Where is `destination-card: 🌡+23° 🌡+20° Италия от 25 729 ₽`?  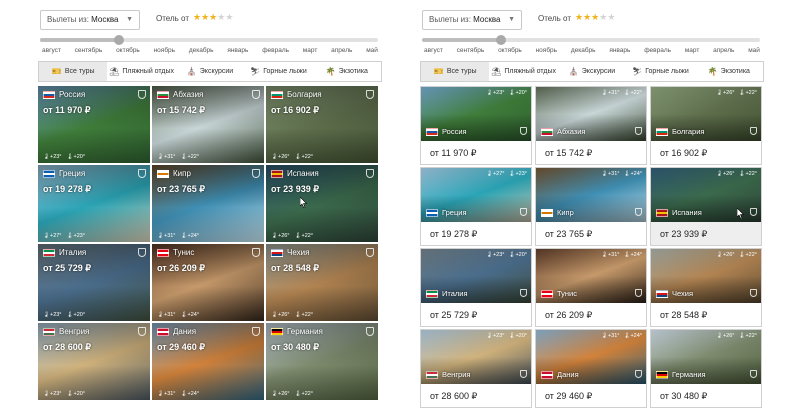
destination-card: 🌡+23° 🌡+20° Италия от 25 729 ₽ is located at coordinates (476, 287).